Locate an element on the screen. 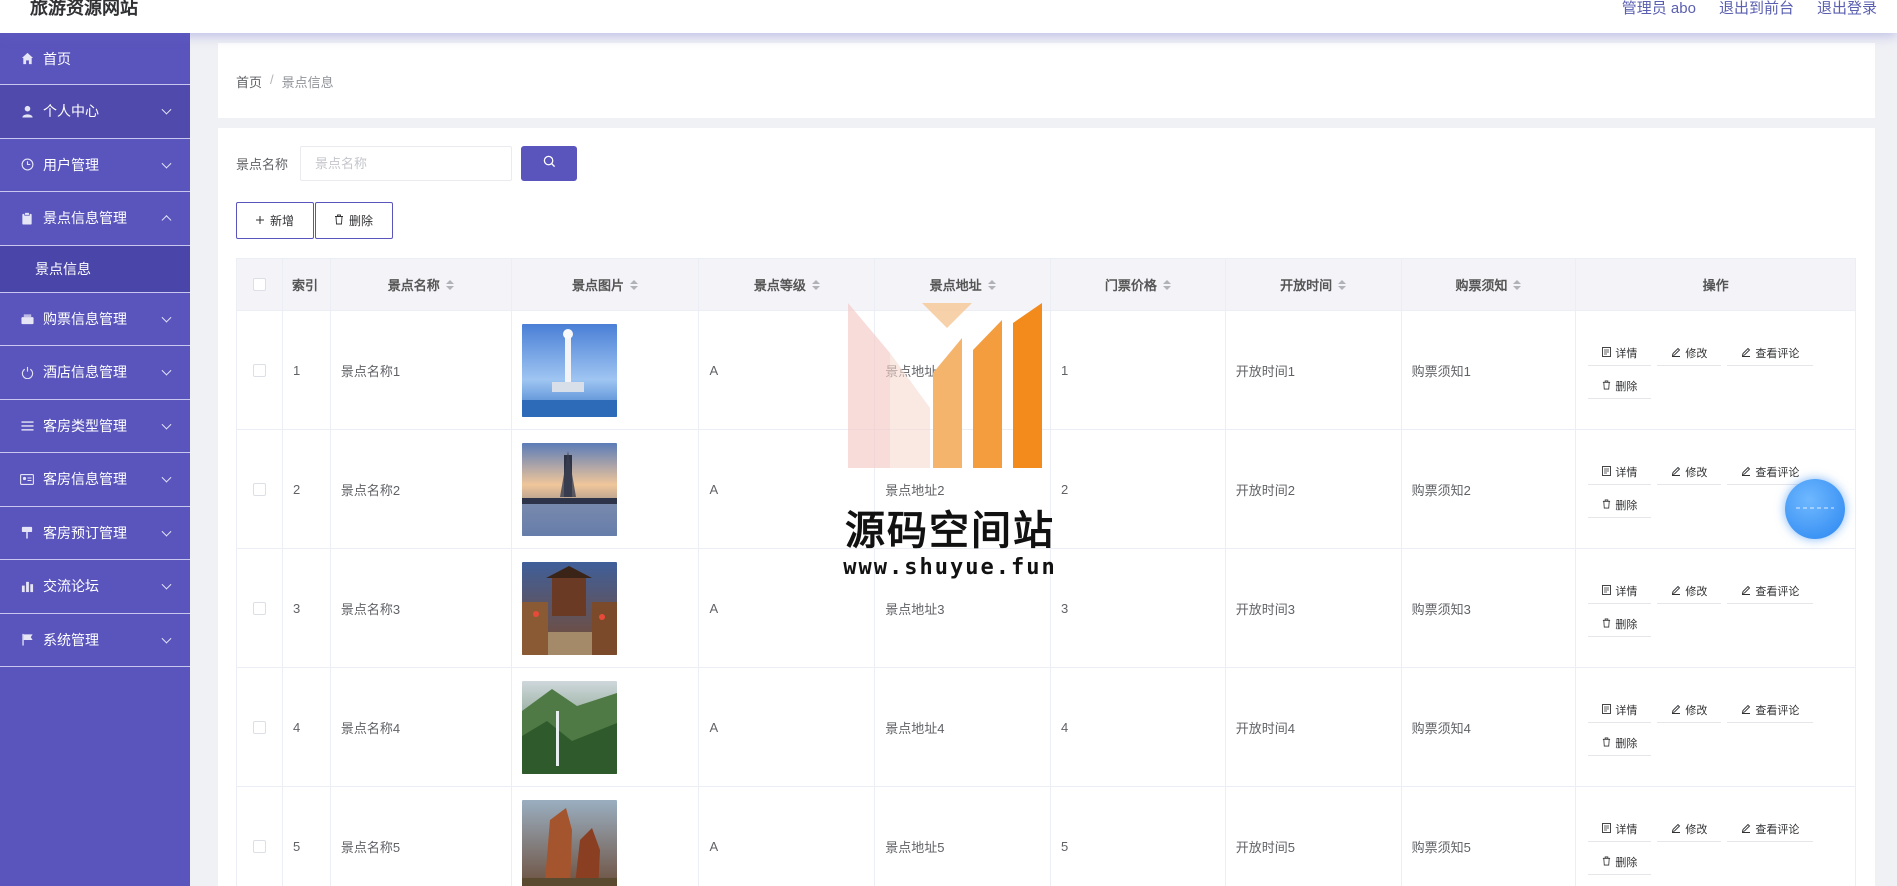 This screenshot has width=1897, height=886. sidebar-item-forum: 交流论坛 is located at coordinates (95, 587).